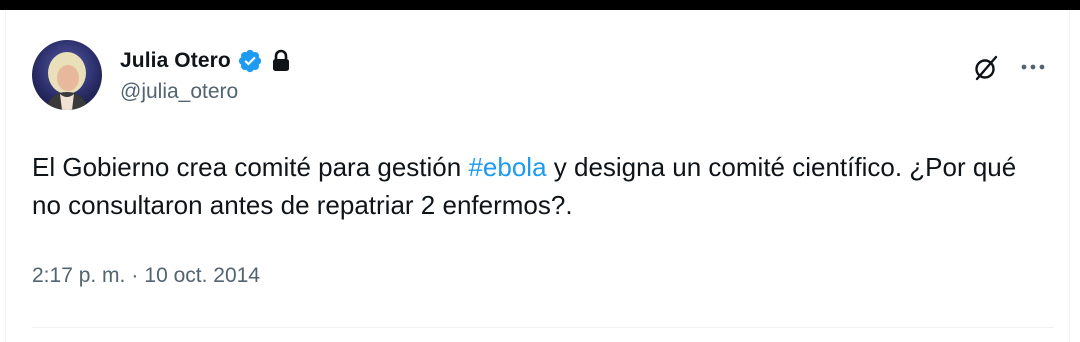 This screenshot has width=1080, height=342. Describe the element at coordinates (280, 60) in the screenshot. I see `protected-lock-icon` at that location.